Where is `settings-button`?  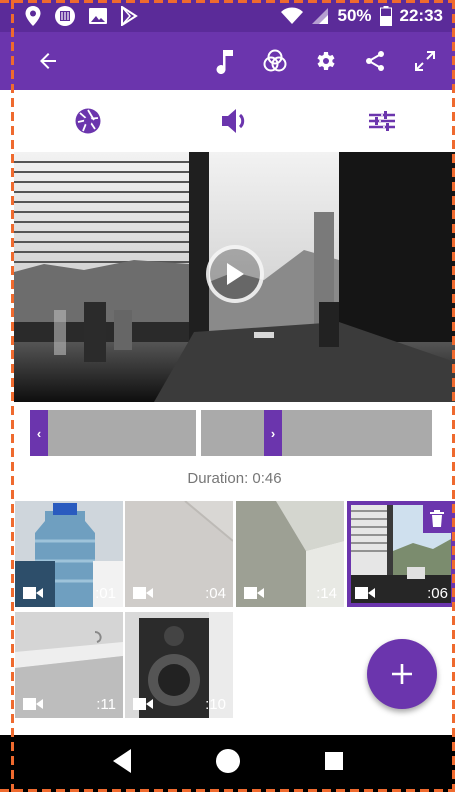
settings-button is located at coordinates (325, 61).